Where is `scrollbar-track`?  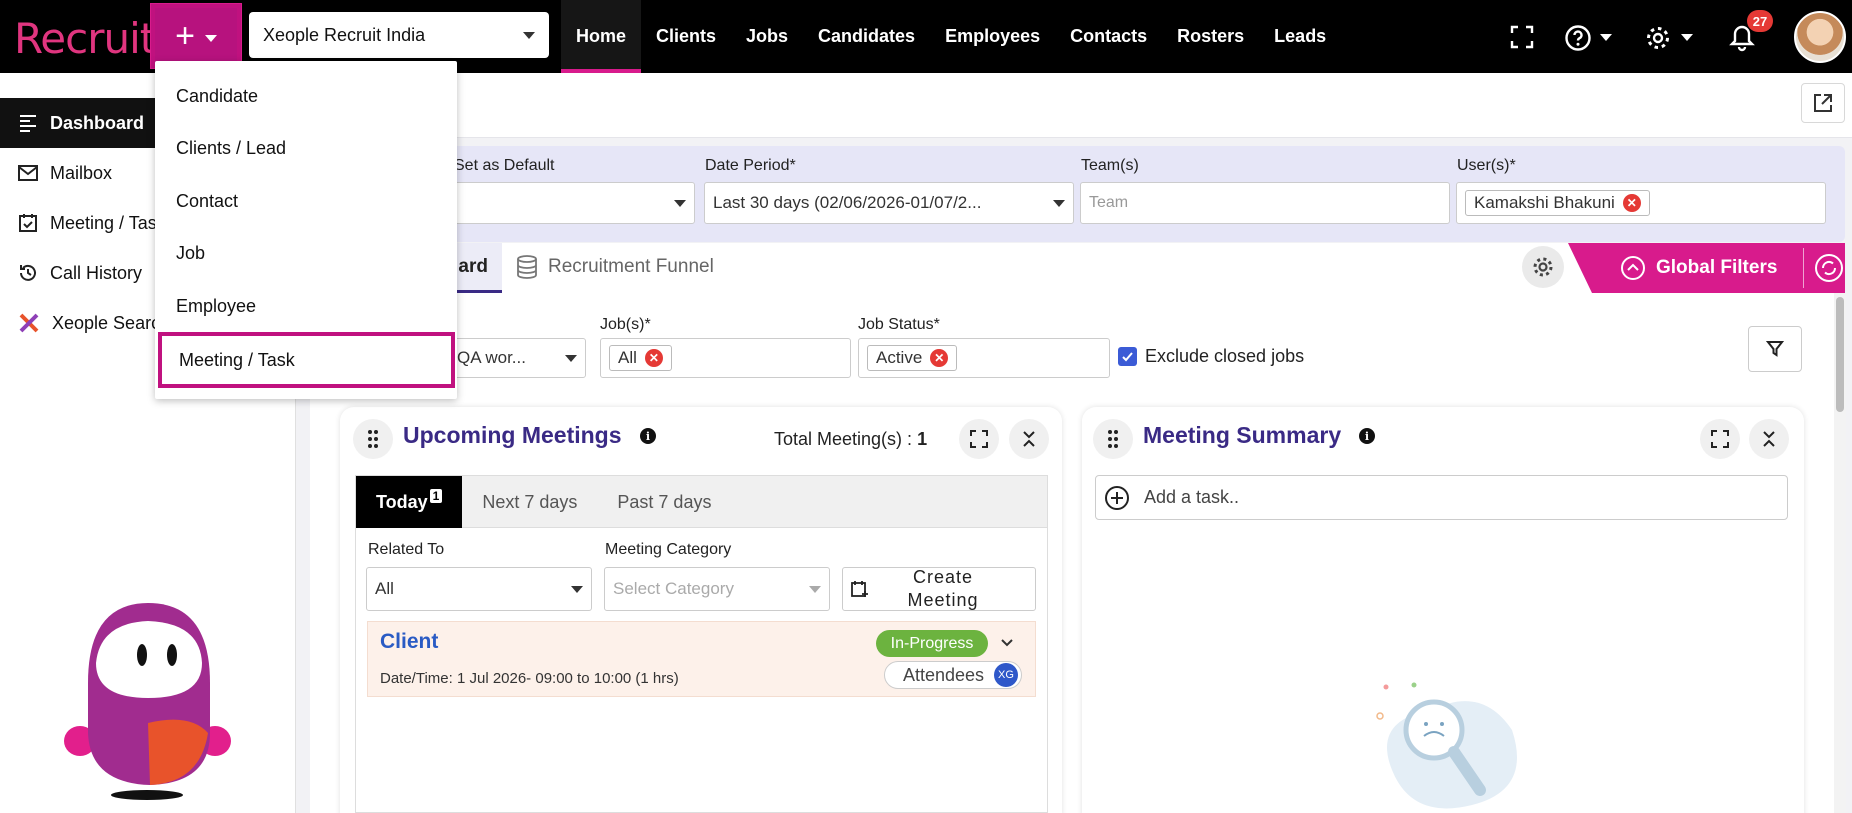
scrollbar-track is located at coordinates (1840, 553).